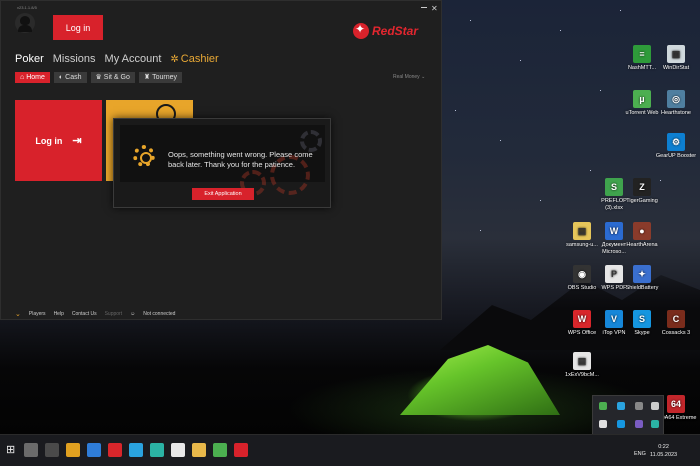 This screenshot has width=700, height=466. Describe the element at coordinates (77, 141) in the screenshot. I see `enter-icon: ⇥` at that location.